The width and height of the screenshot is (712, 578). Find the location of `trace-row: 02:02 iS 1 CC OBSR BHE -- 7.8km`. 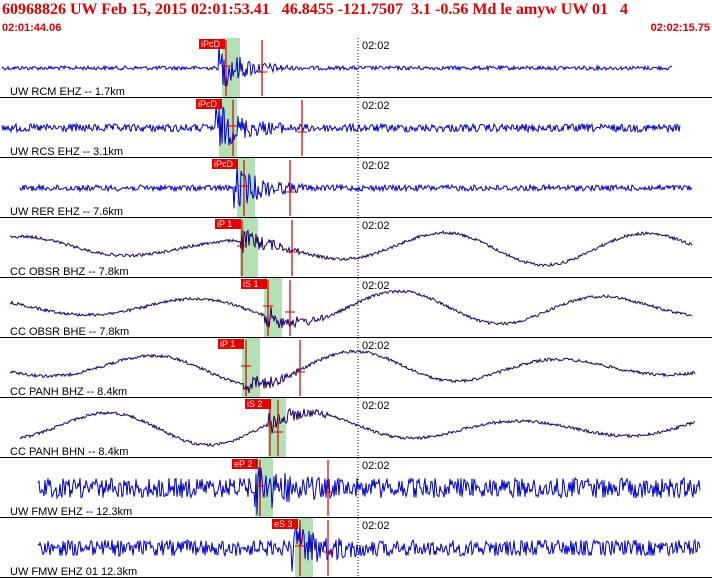

trace-row: 02:02 iS 1 CC OBSR BHE -- 7.8km is located at coordinates (356, 308).